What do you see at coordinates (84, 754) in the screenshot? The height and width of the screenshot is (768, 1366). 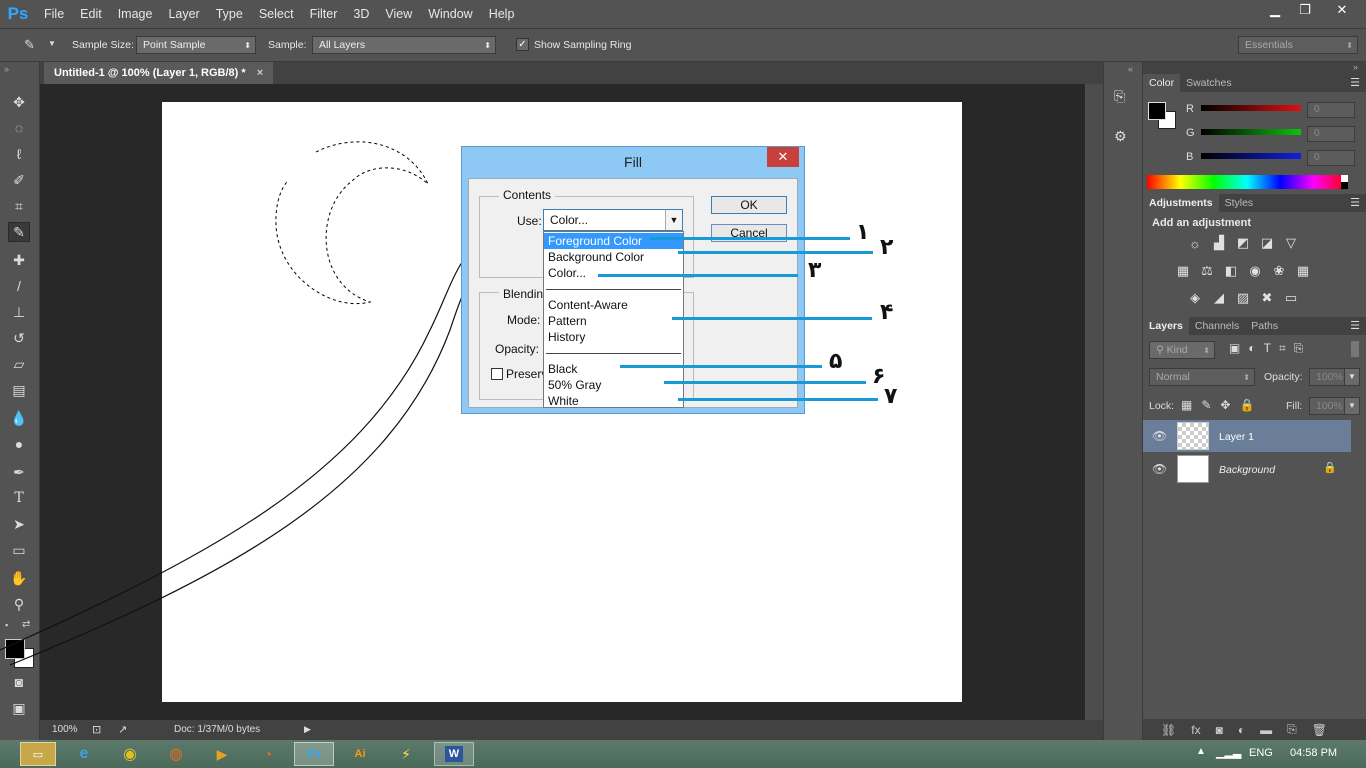 I see `internet-explorer-icon: e` at bounding box center [84, 754].